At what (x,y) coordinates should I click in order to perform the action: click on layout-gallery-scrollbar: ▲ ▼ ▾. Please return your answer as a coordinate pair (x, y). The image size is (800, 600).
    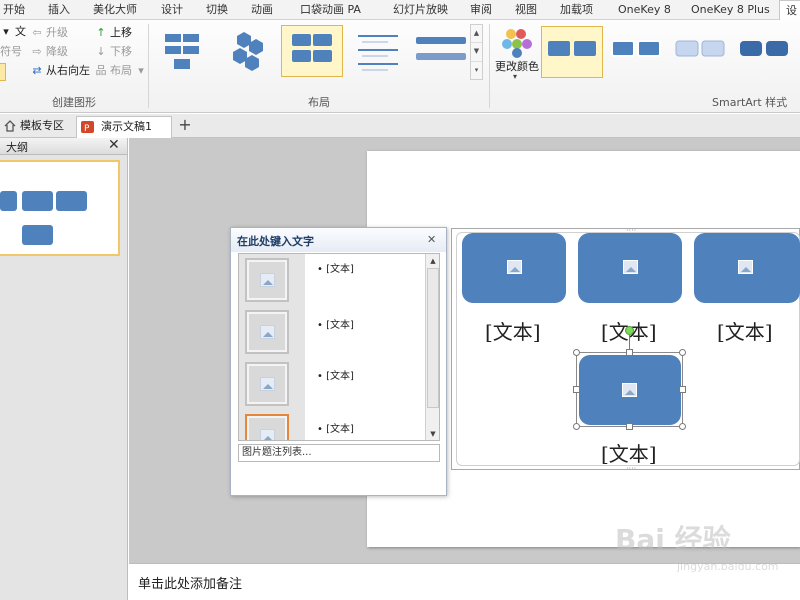
    Looking at the image, I should click on (476, 52).